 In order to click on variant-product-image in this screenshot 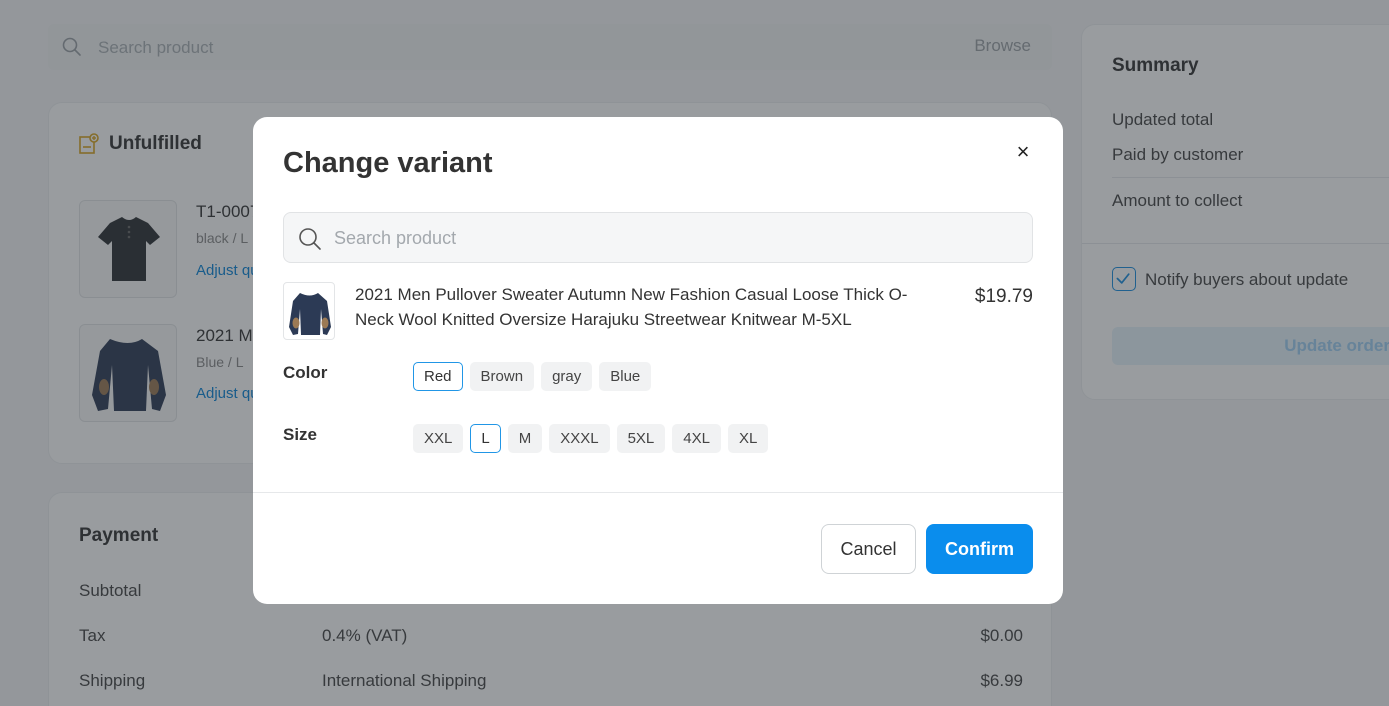, I will do `click(309, 311)`.